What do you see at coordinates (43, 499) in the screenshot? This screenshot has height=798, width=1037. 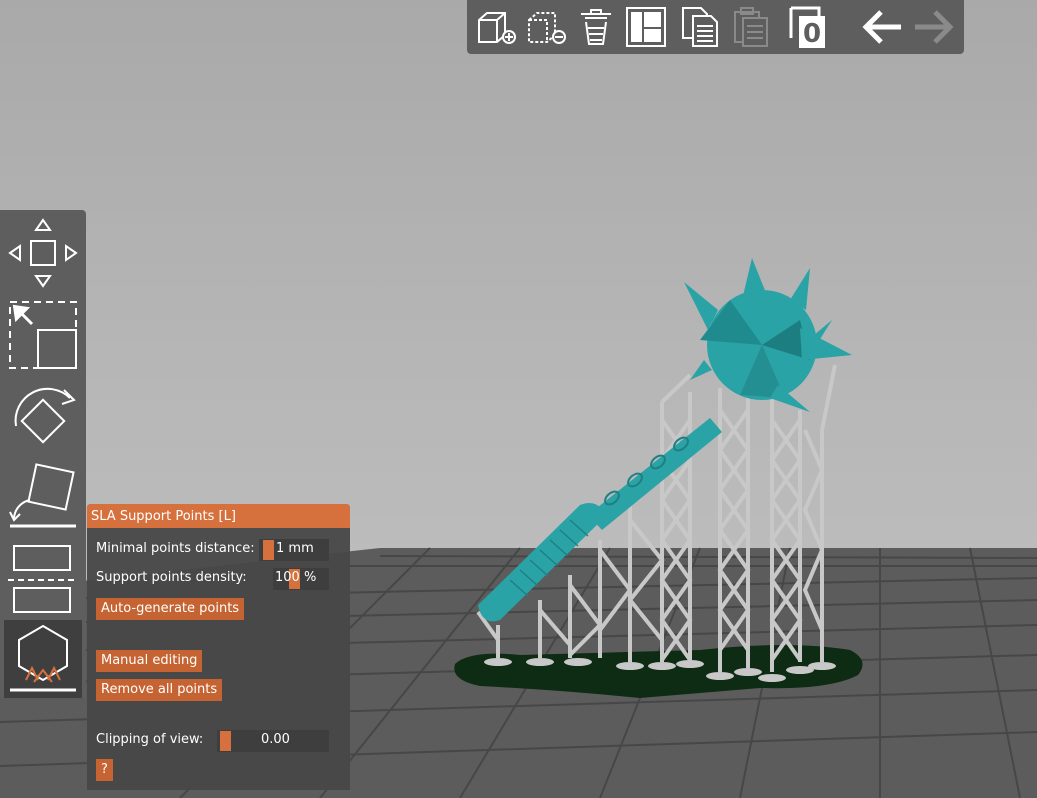 I see `place-on-face-icon` at bounding box center [43, 499].